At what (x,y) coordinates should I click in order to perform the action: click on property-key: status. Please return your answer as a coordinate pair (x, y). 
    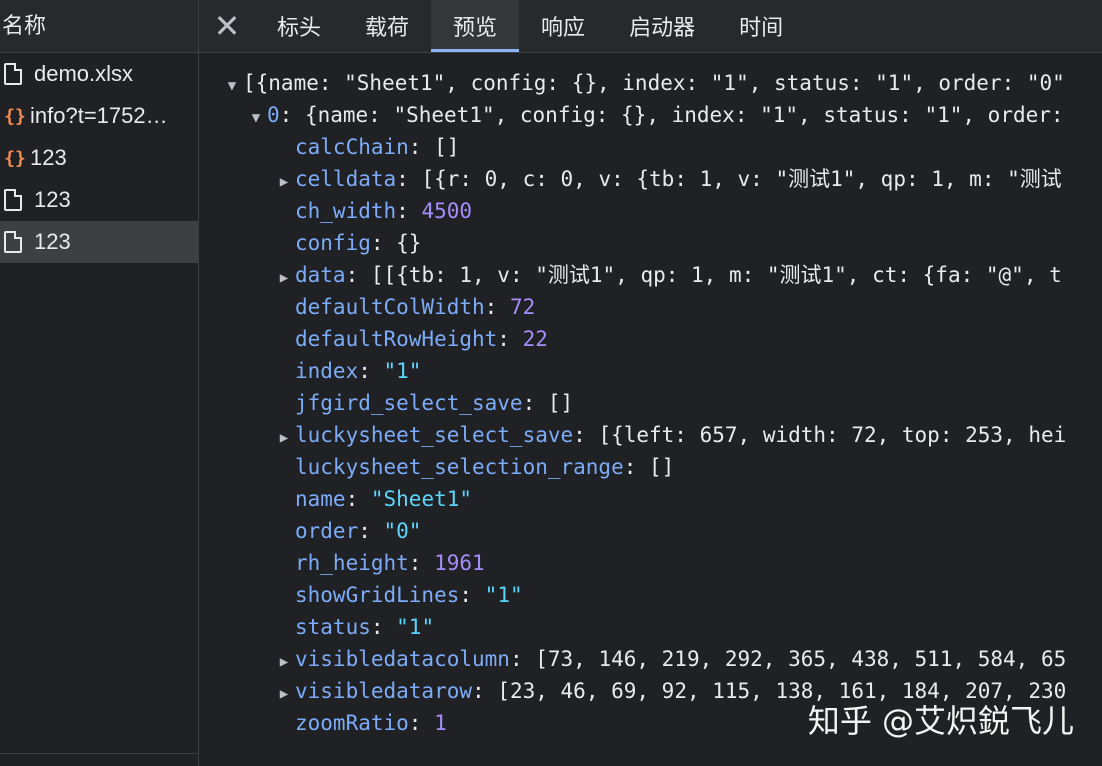
    Looking at the image, I should click on (333, 627).